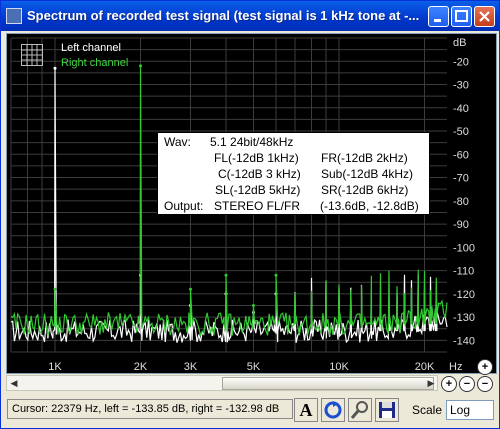  What do you see at coordinates (257, 206) in the screenshot?
I see `output-value: STEREO FL/FR` at bounding box center [257, 206].